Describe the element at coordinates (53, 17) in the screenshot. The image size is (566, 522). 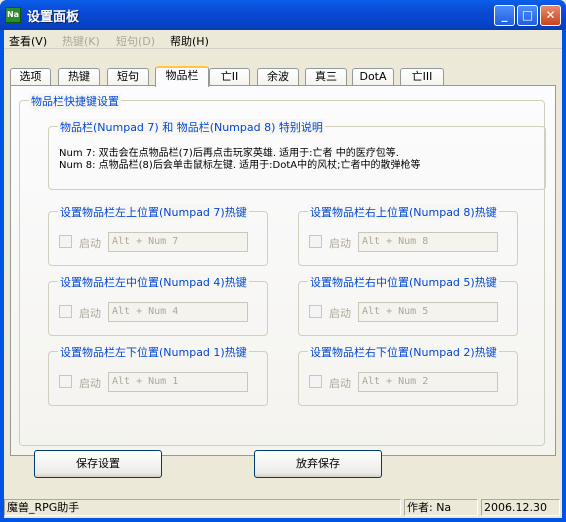
I see `window-title: 设置面板` at that location.